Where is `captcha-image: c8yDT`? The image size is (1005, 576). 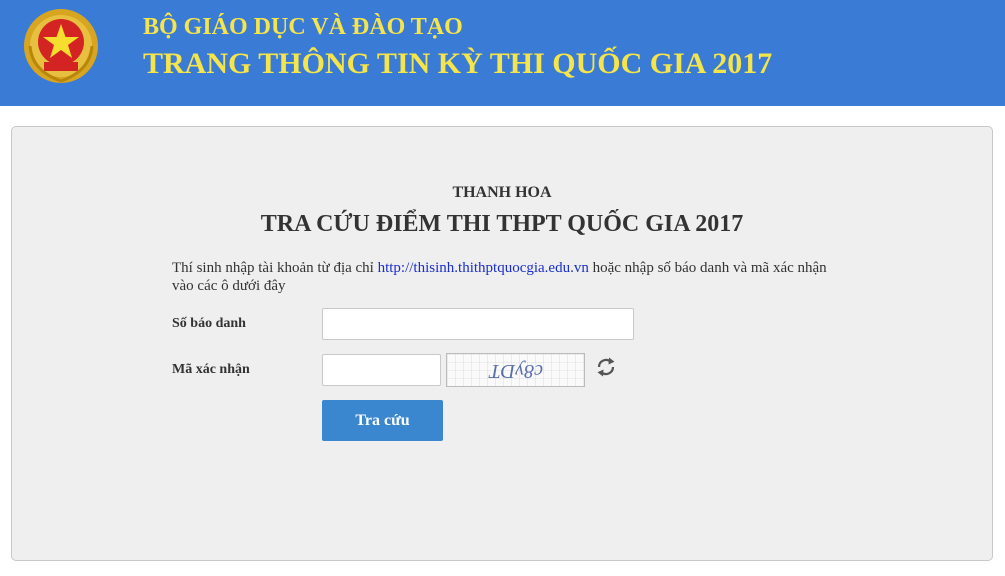 captcha-image: c8yDT is located at coordinates (515, 370).